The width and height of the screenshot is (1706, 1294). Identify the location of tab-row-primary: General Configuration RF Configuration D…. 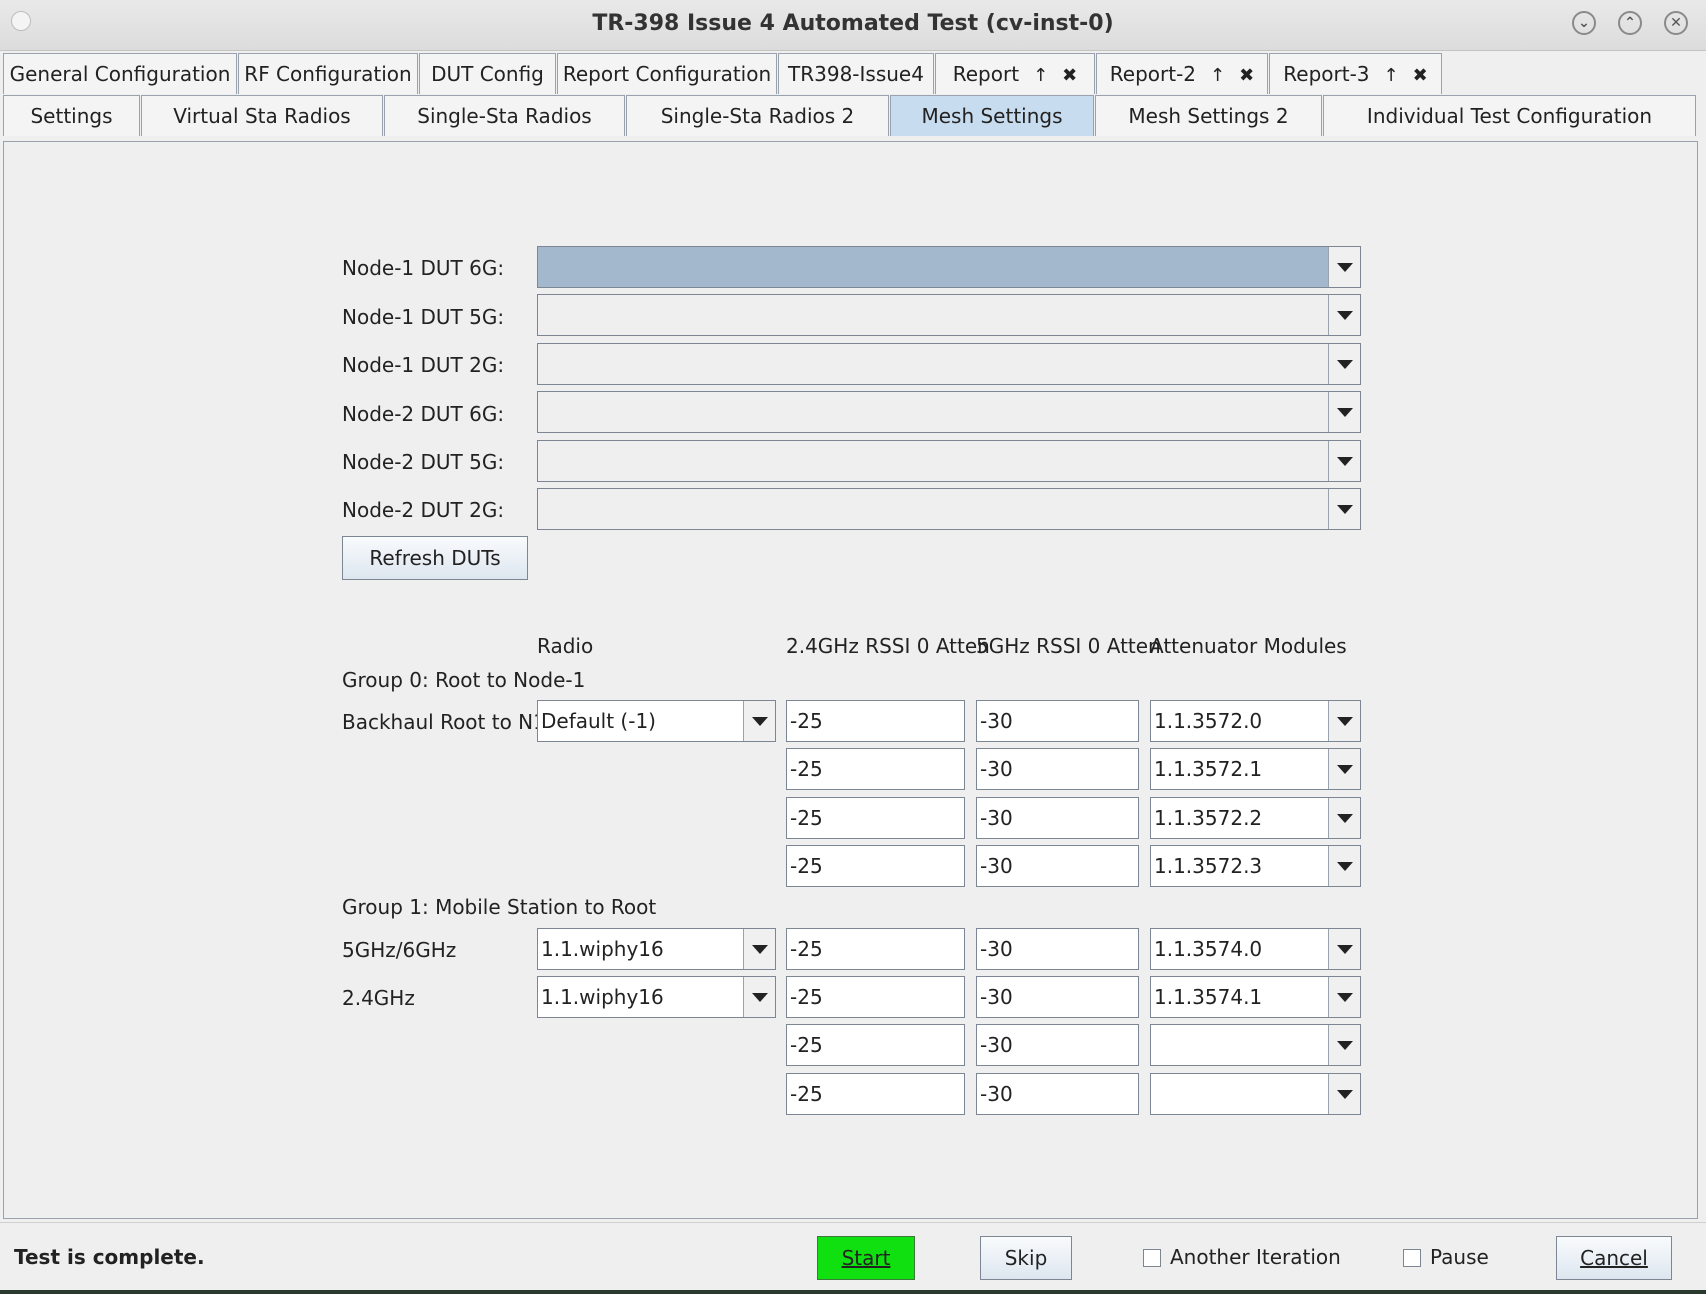
(853, 74).